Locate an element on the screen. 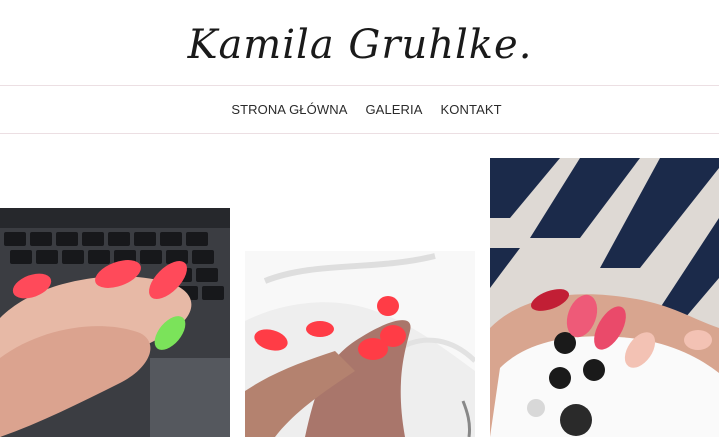  nails-on-fabric-image is located at coordinates (360, 344).